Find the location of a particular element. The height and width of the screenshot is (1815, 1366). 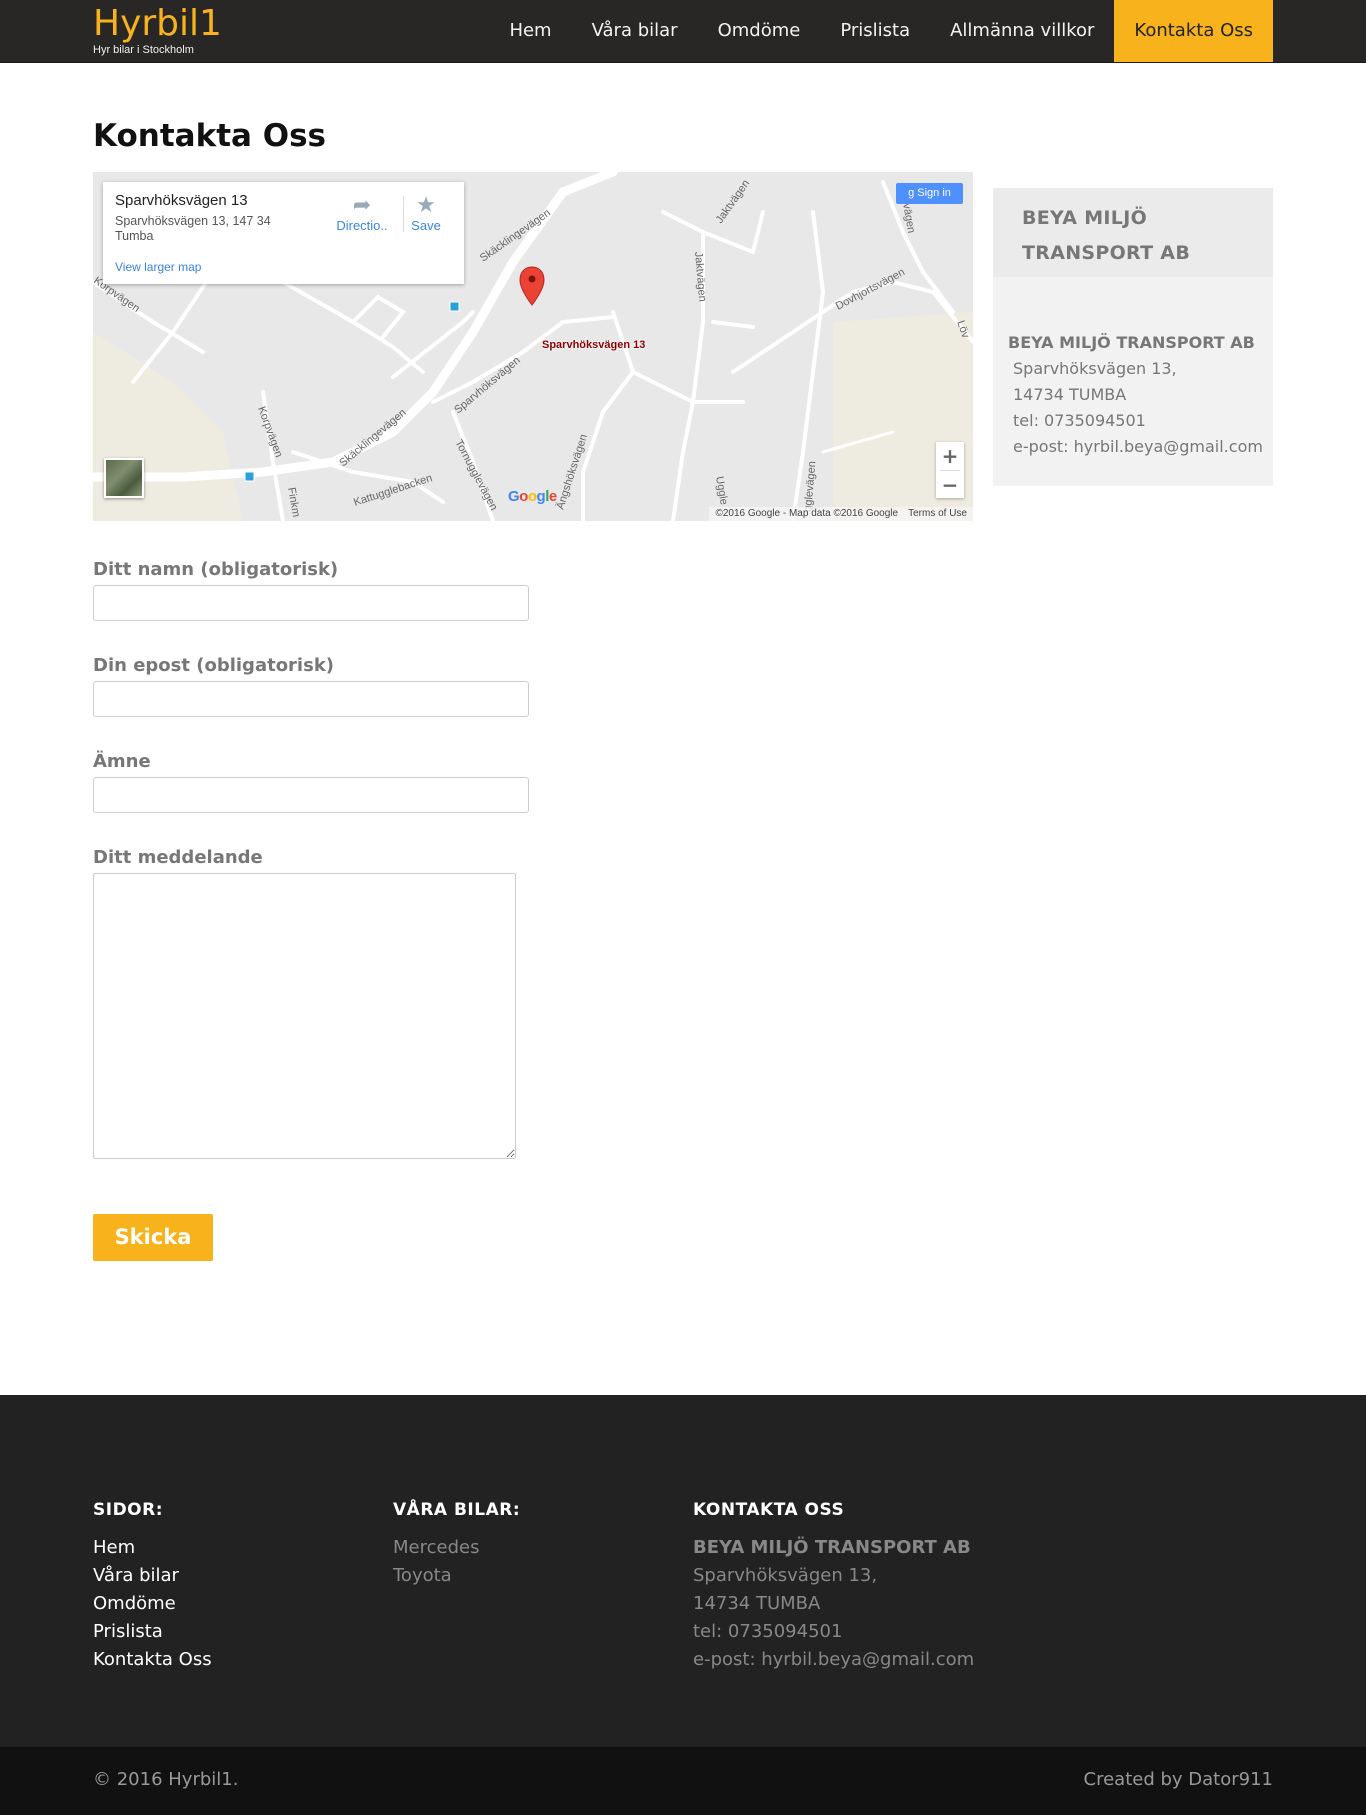

footer-cars-column: VÅRA BILAR: Mercedes Toyota is located at coordinates (456, 1545).